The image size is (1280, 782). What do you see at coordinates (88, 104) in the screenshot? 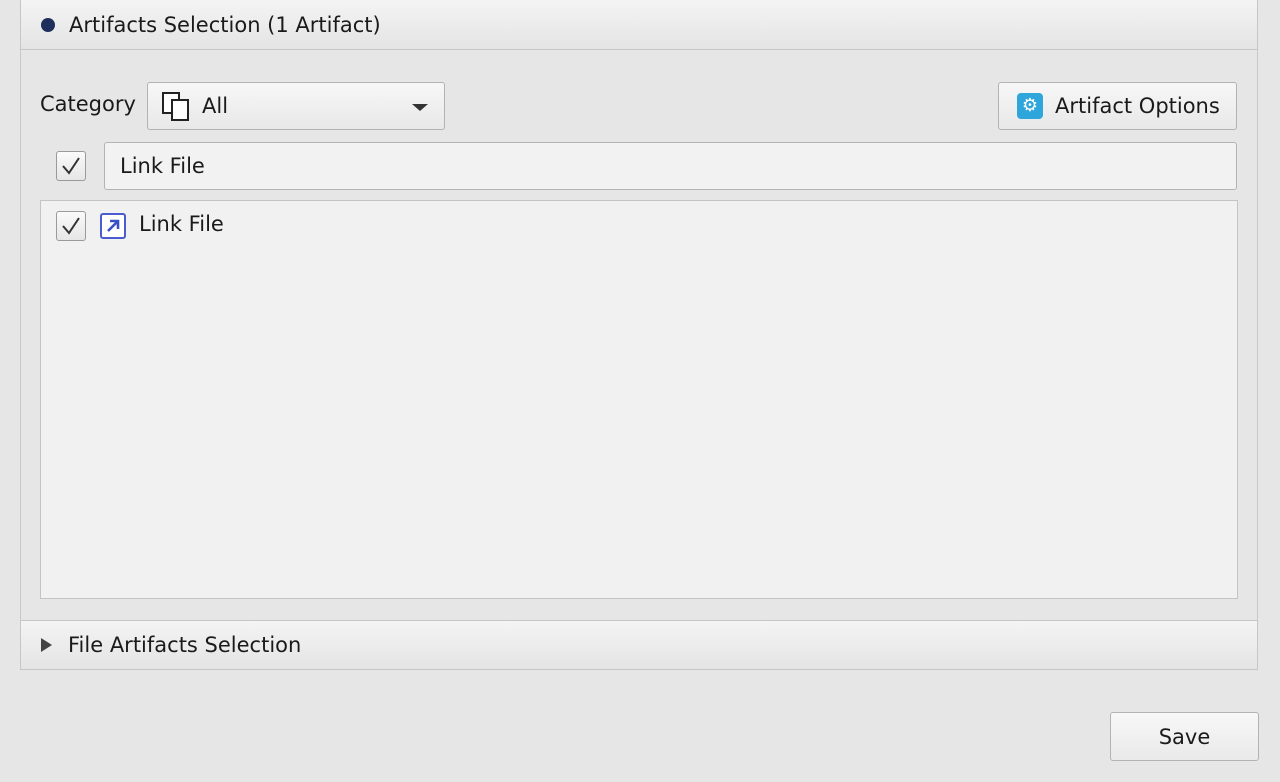
I see `category-label: Category` at bounding box center [88, 104].